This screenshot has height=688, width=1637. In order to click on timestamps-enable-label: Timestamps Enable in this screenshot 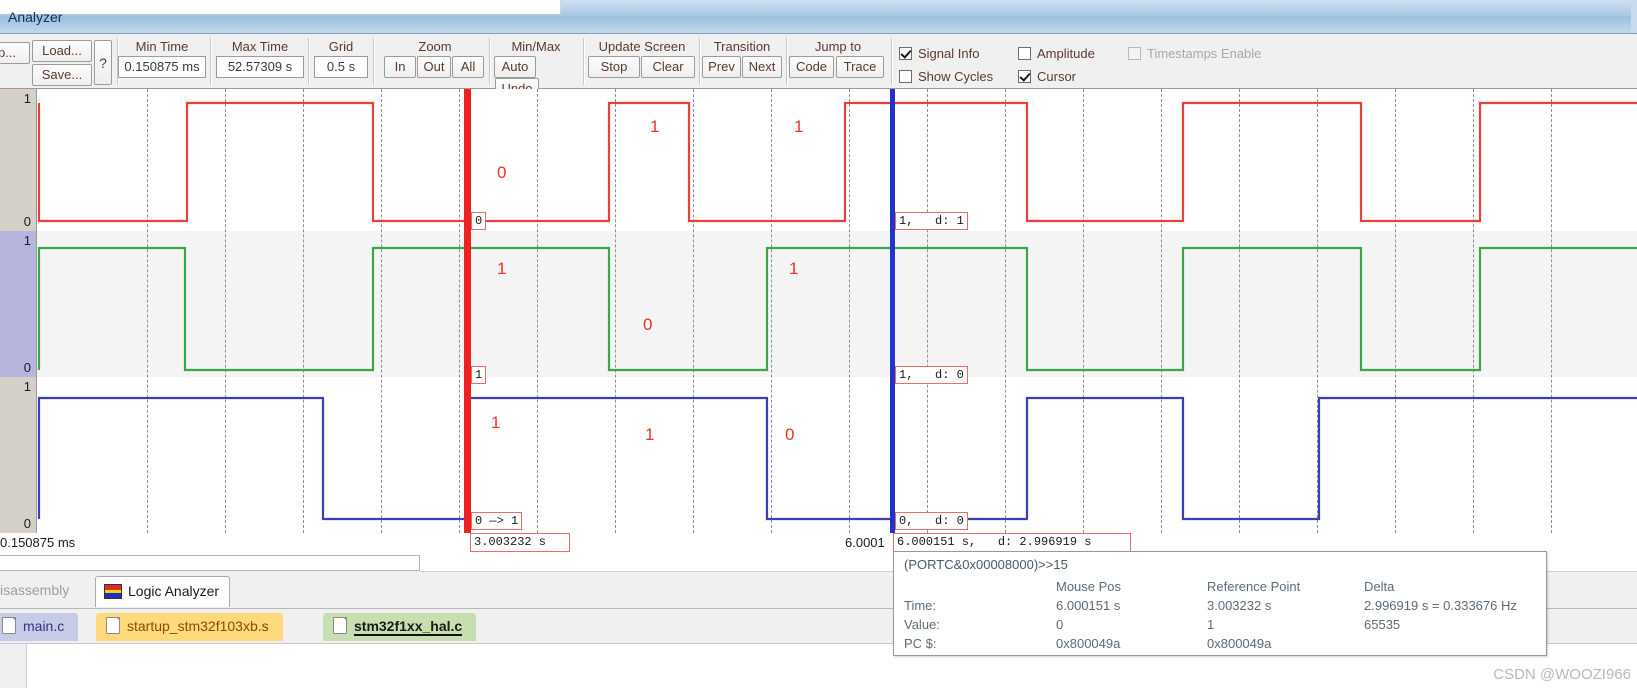, I will do `click(1204, 53)`.